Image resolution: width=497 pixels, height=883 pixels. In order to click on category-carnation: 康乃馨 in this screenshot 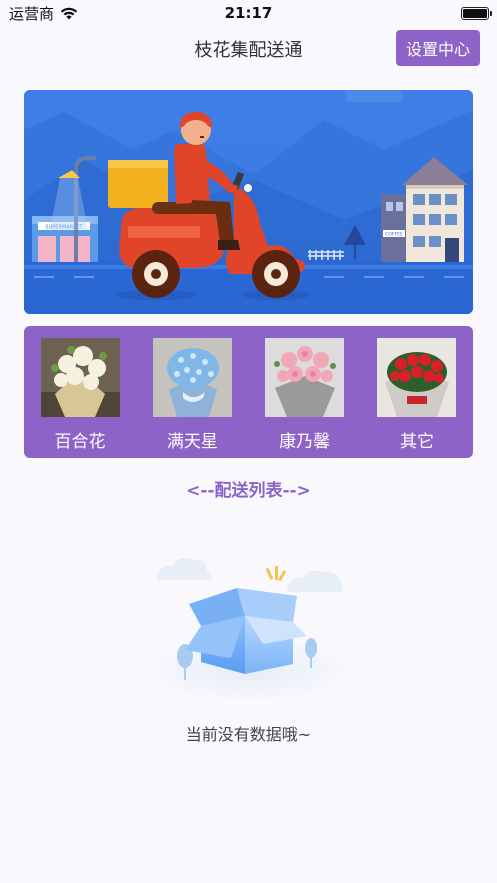, I will do `click(305, 398)`.